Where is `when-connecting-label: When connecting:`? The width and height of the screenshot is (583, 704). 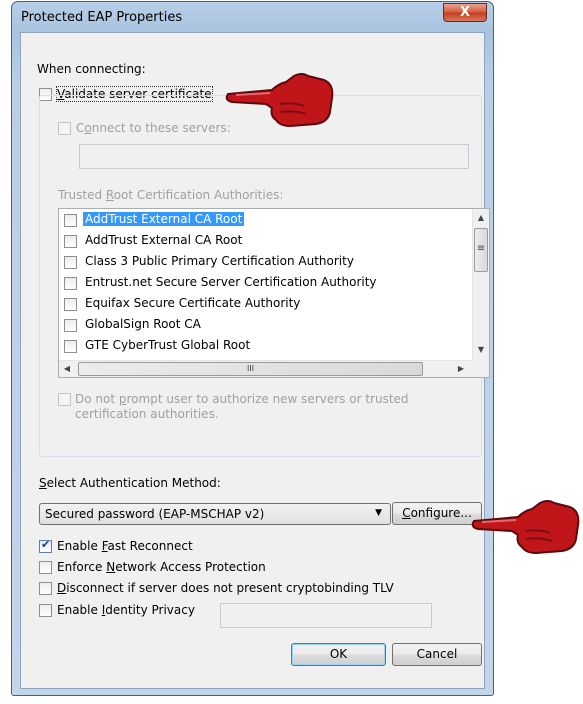
when-connecting-label: When connecting: is located at coordinates (91, 69).